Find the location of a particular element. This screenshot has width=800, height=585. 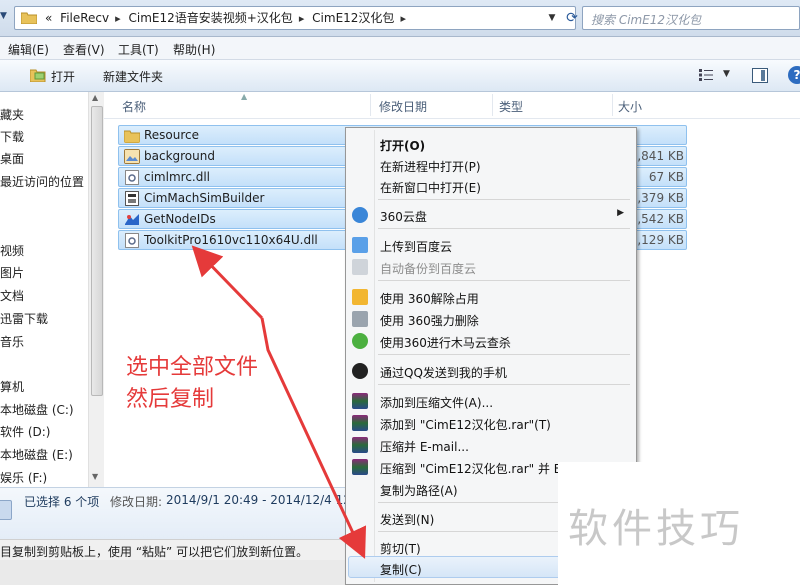

breadcrumb-overflow: « is located at coordinates (48, 18).